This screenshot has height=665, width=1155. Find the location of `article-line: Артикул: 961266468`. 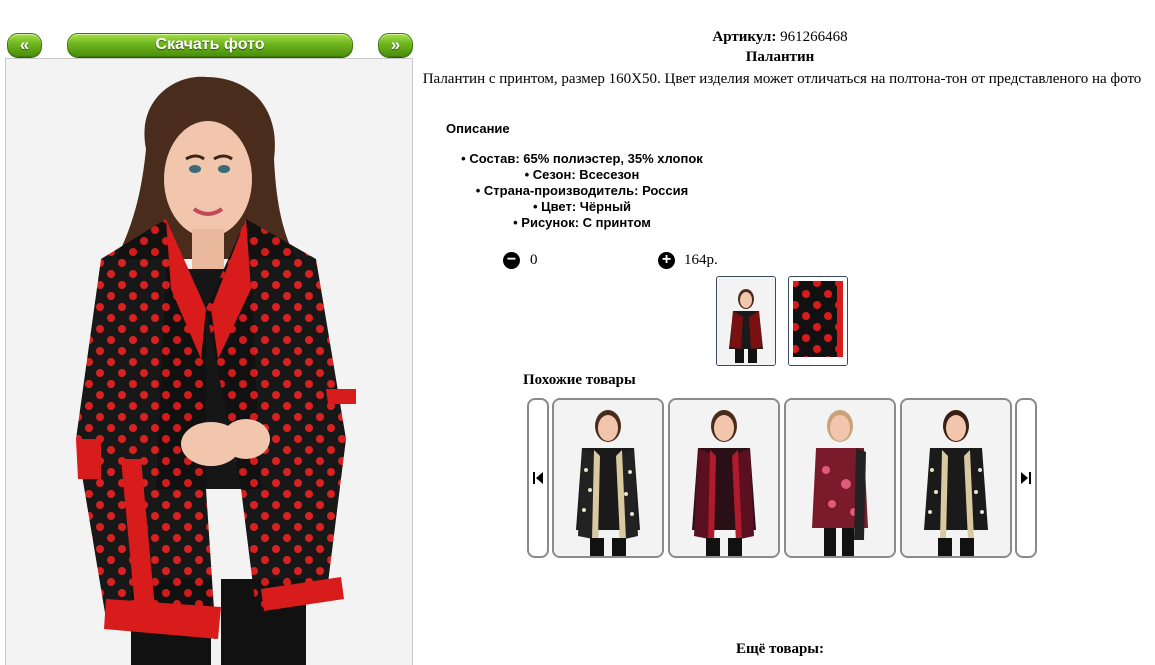

article-line: Артикул: 961266468 is located at coordinates (780, 37).